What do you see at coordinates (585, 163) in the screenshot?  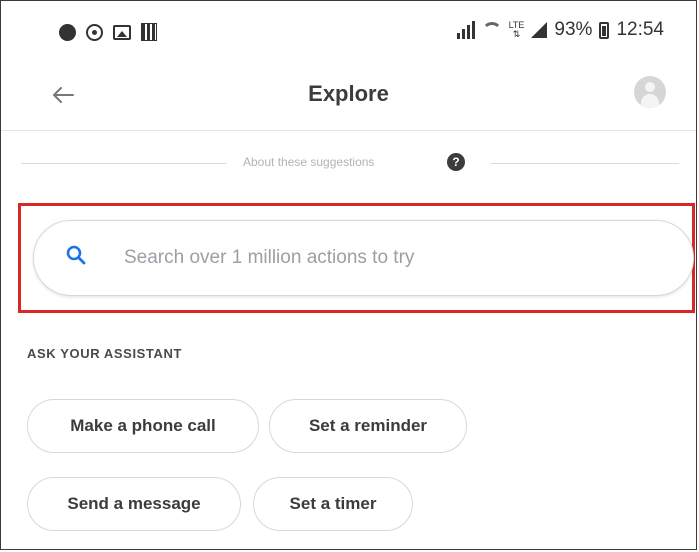 I see `divider-right` at bounding box center [585, 163].